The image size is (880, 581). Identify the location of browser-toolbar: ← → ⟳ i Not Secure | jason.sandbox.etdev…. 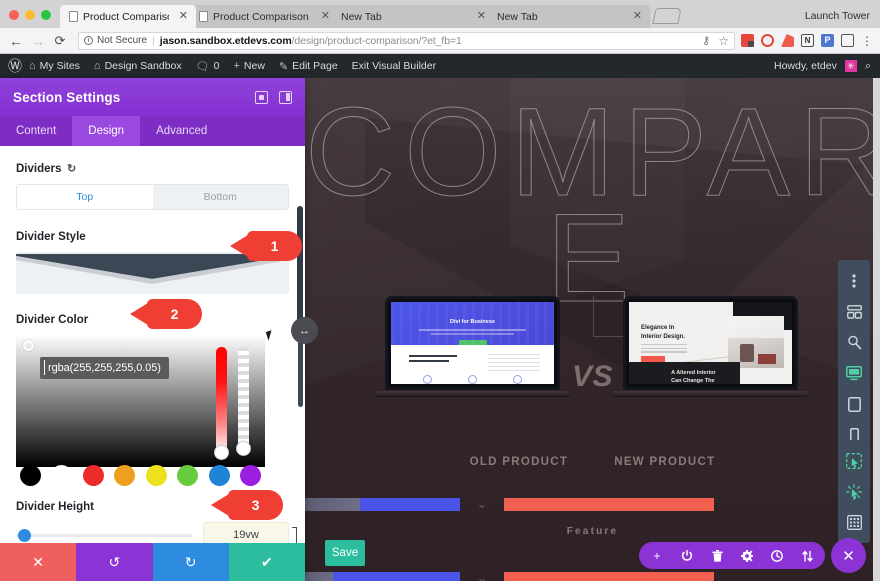
(440, 41).